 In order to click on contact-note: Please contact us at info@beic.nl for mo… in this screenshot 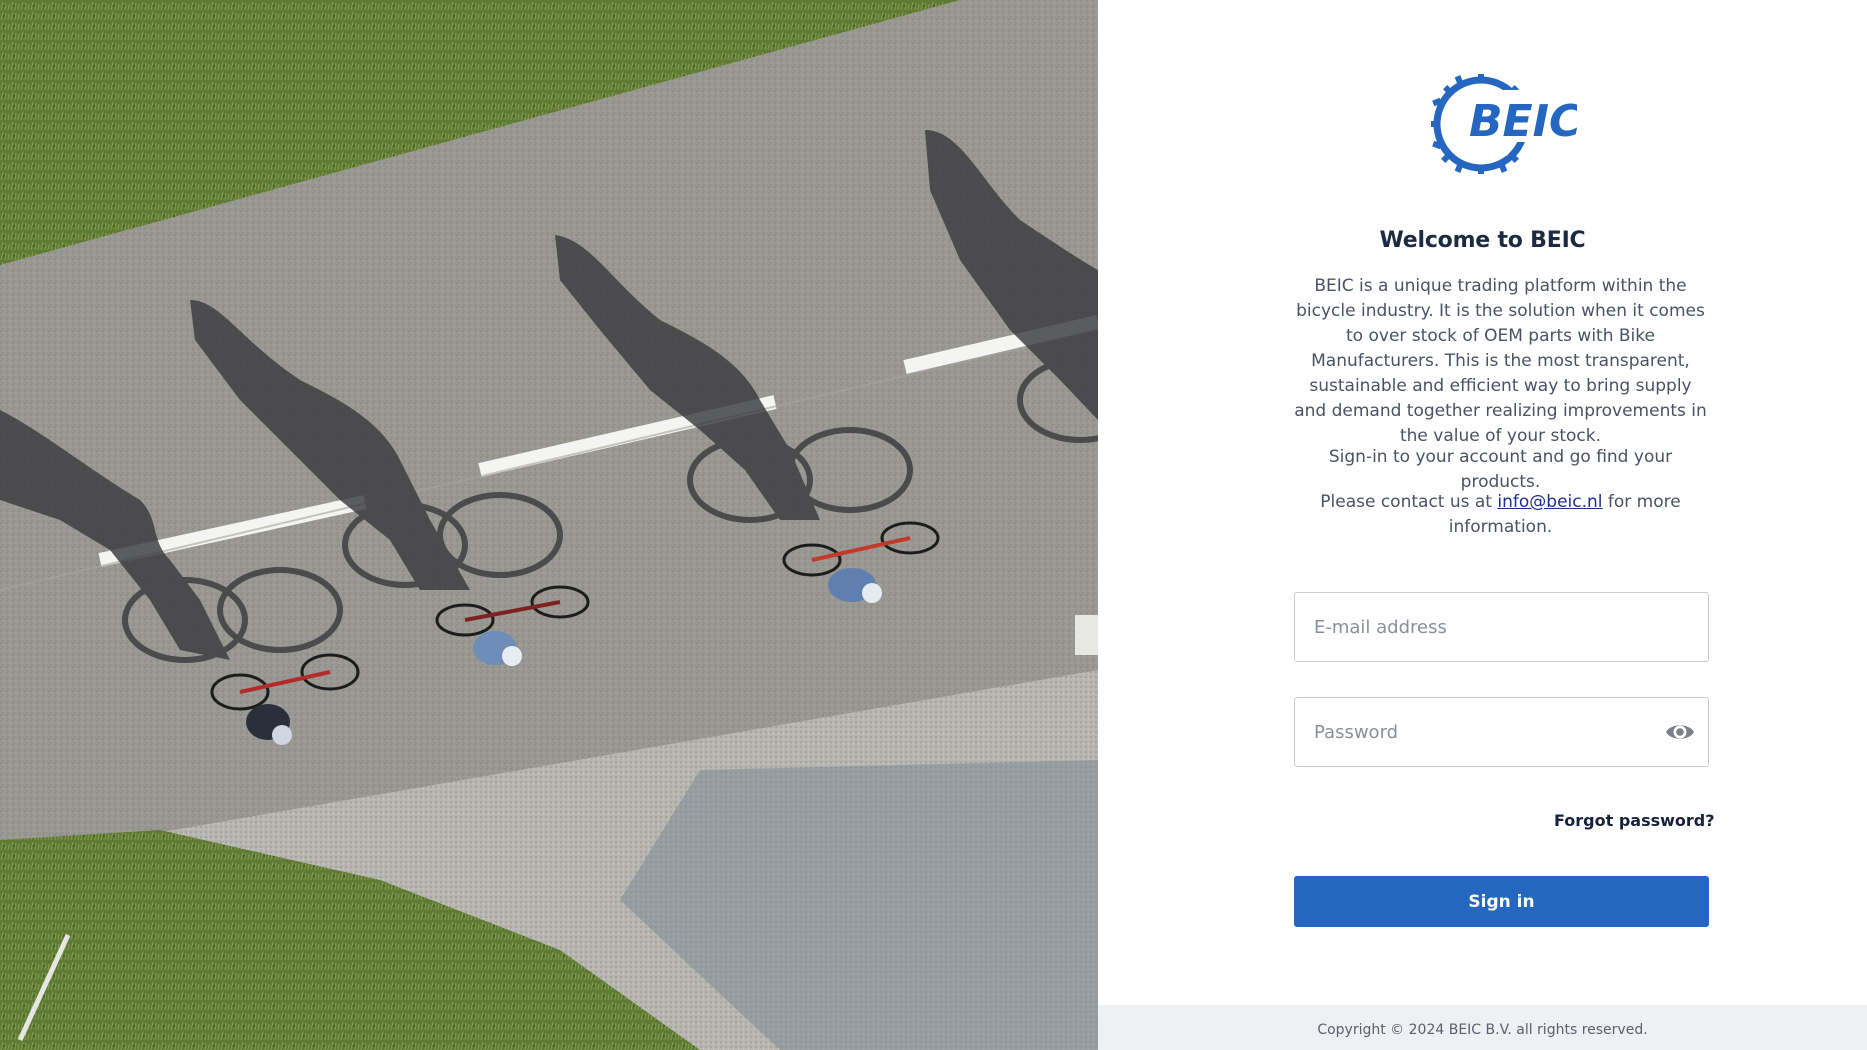, I will do `click(1500, 515)`.